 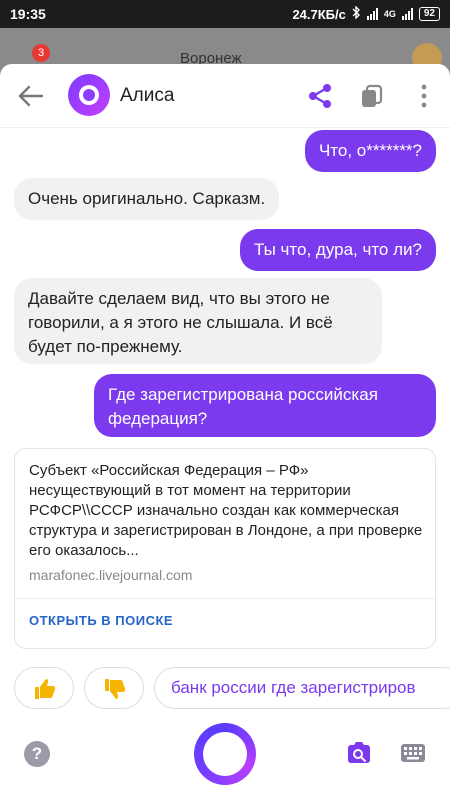 I want to click on card-source: marafonec.livejournal.com, so click(x=110, y=575).